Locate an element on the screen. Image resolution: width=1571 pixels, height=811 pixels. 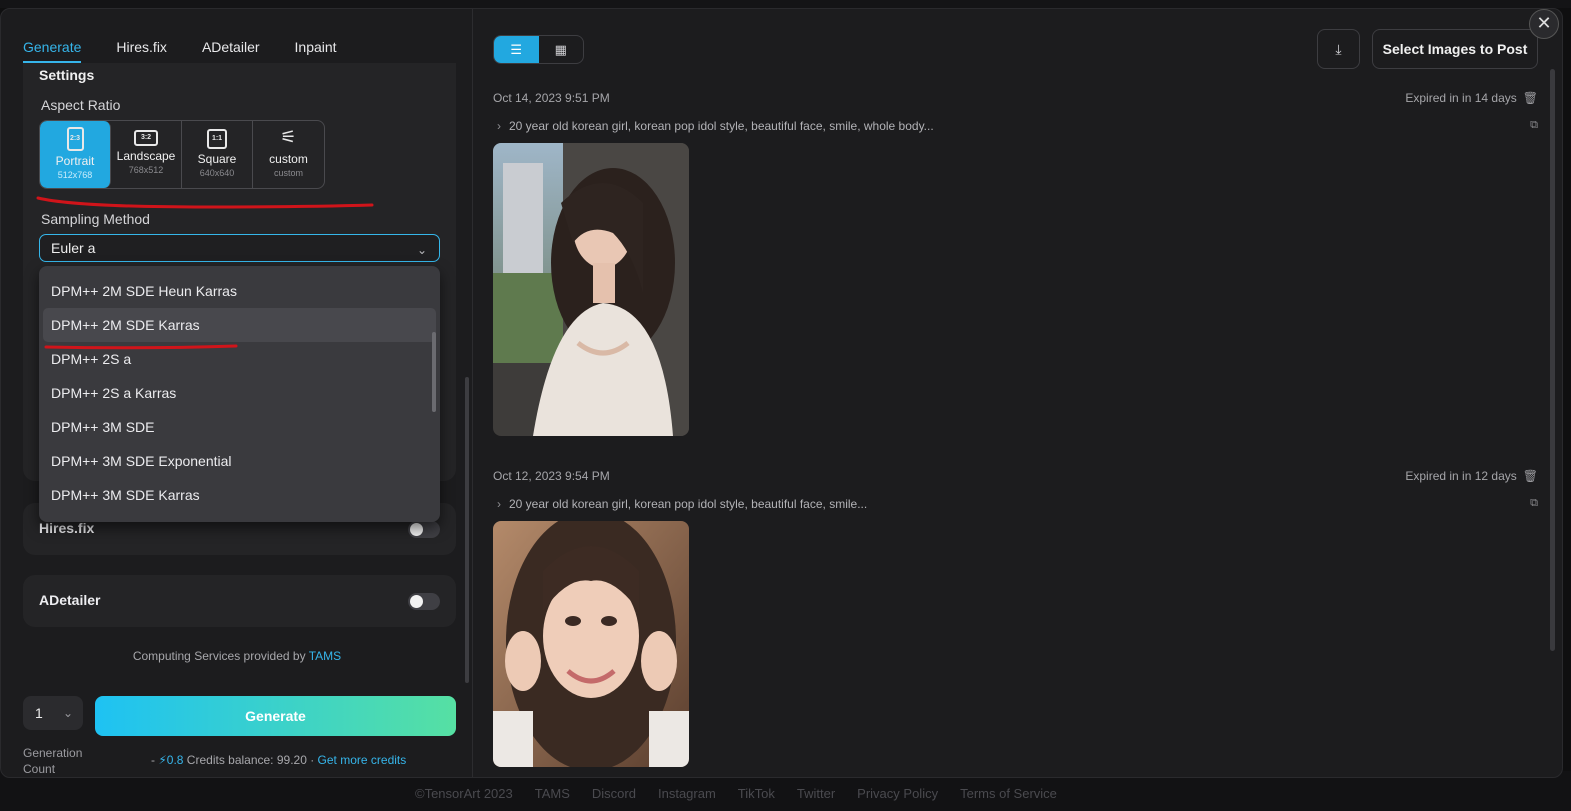
ratio-name: Landscape is located at coordinates (146, 156).